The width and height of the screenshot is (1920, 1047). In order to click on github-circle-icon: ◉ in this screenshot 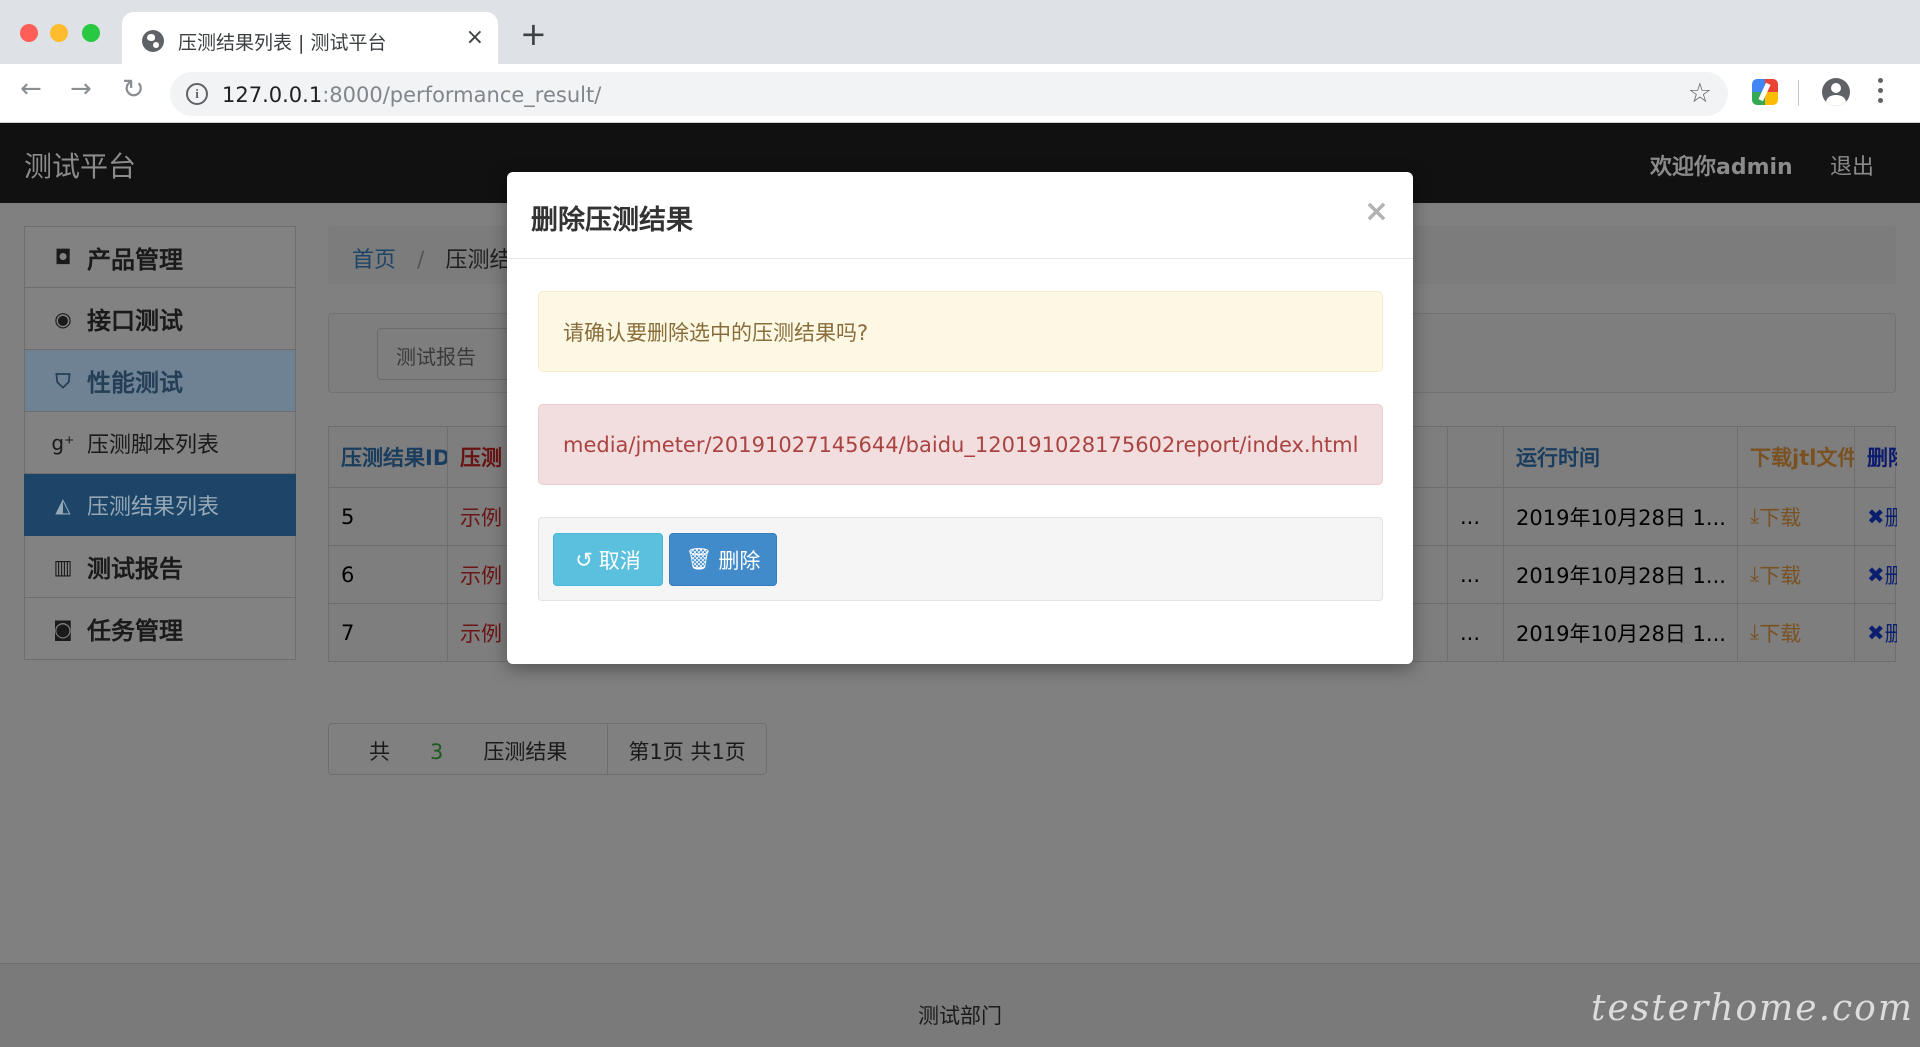, I will do `click(63, 318)`.